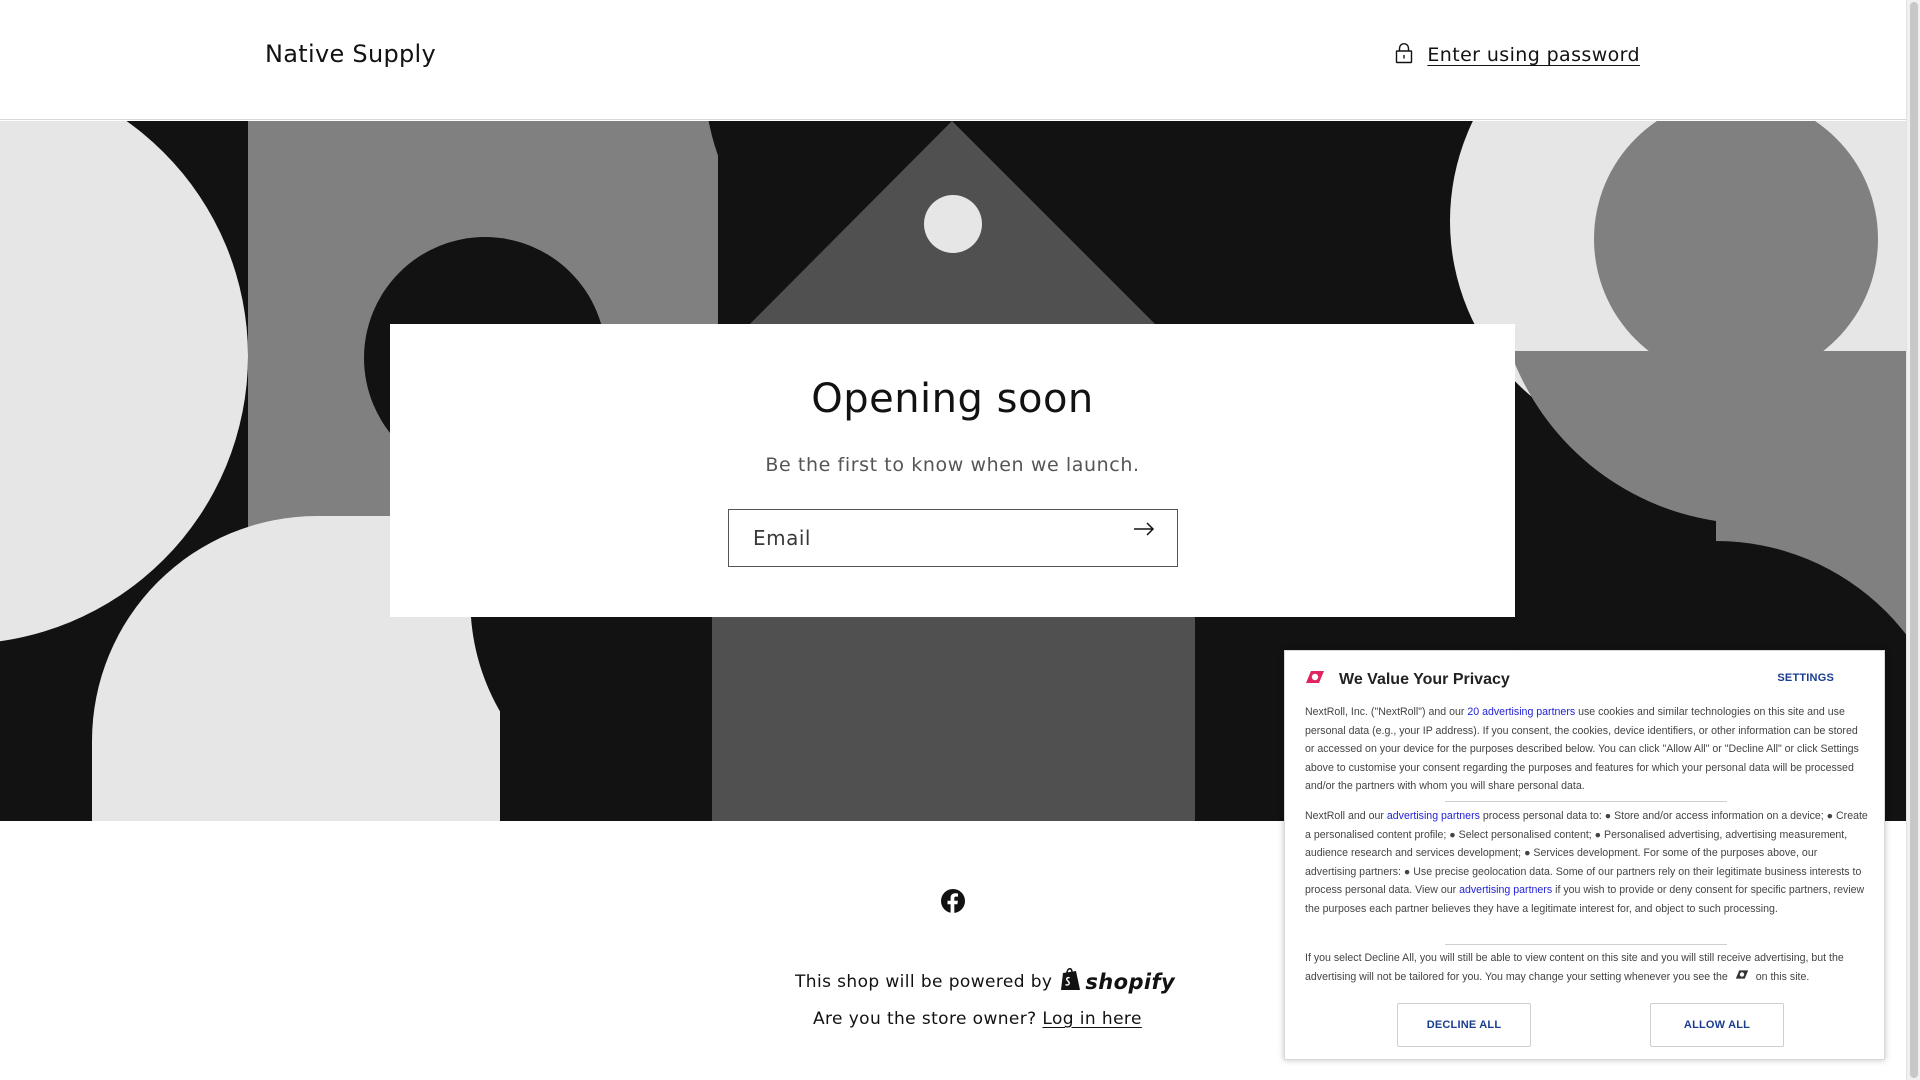  What do you see at coordinates (350, 54) in the screenshot?
I see `store-name: Native Supply` at bounding box center [350, 54].